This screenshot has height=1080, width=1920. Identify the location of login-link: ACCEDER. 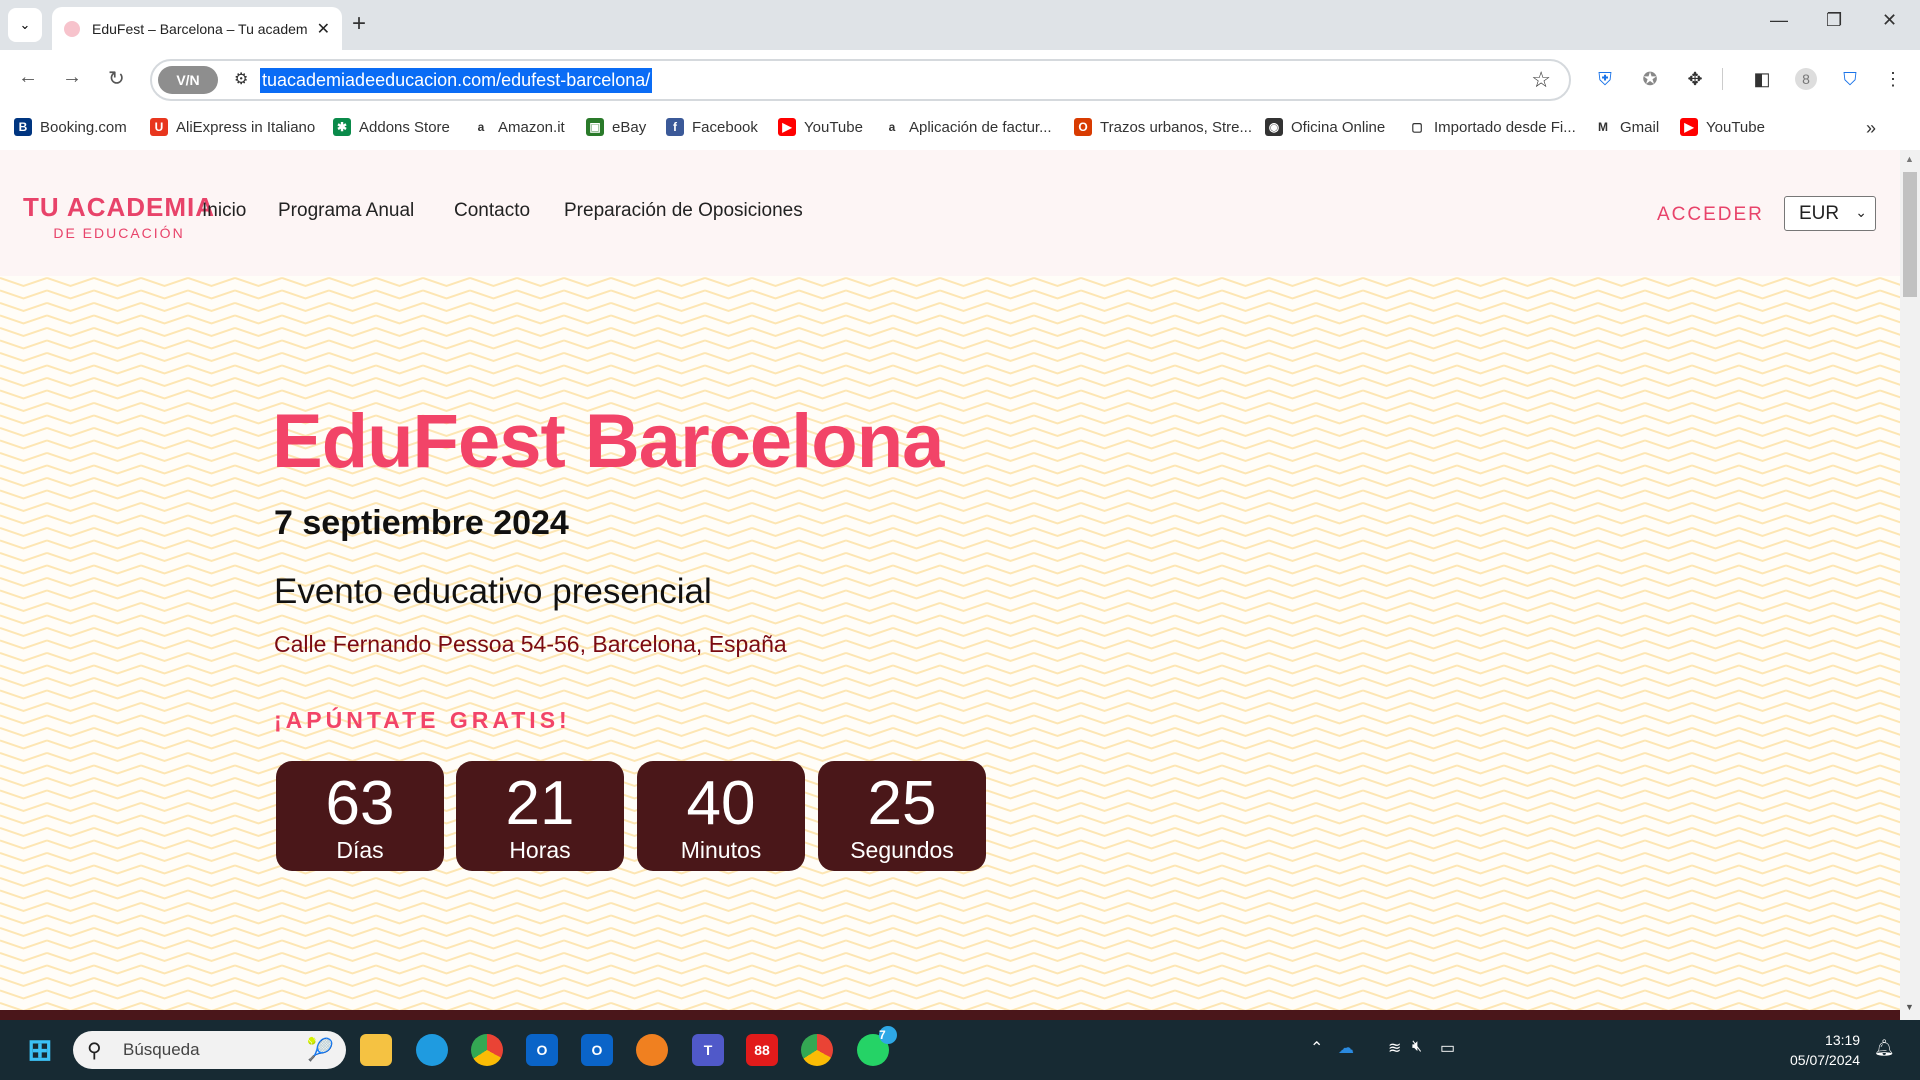
(1710, 215).